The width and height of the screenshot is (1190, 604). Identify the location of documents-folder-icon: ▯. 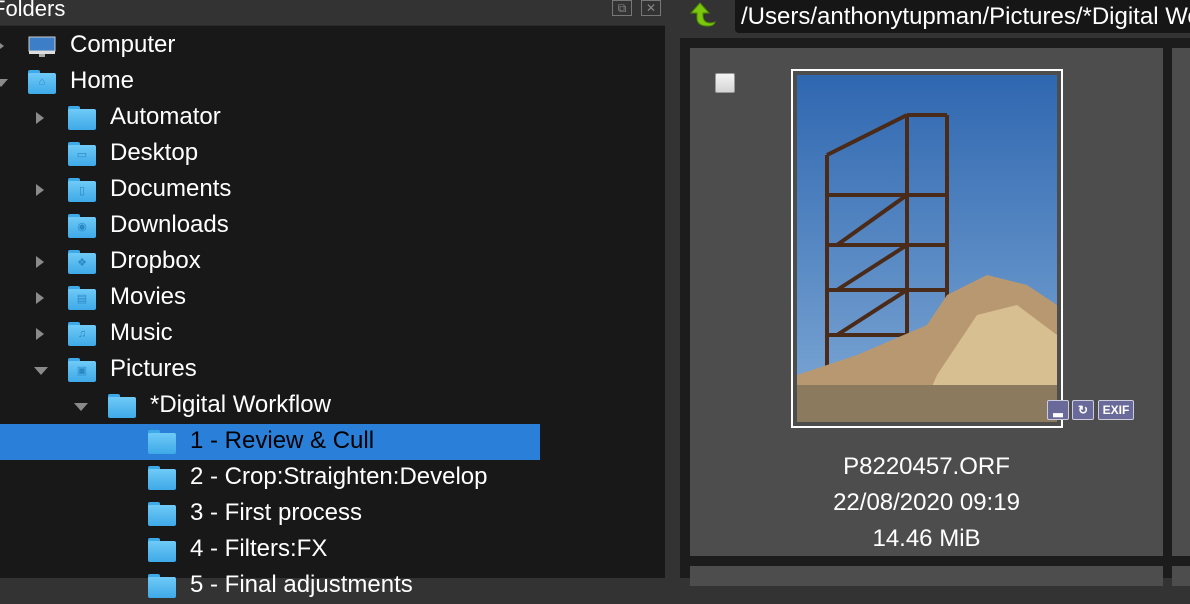
(82, 190).